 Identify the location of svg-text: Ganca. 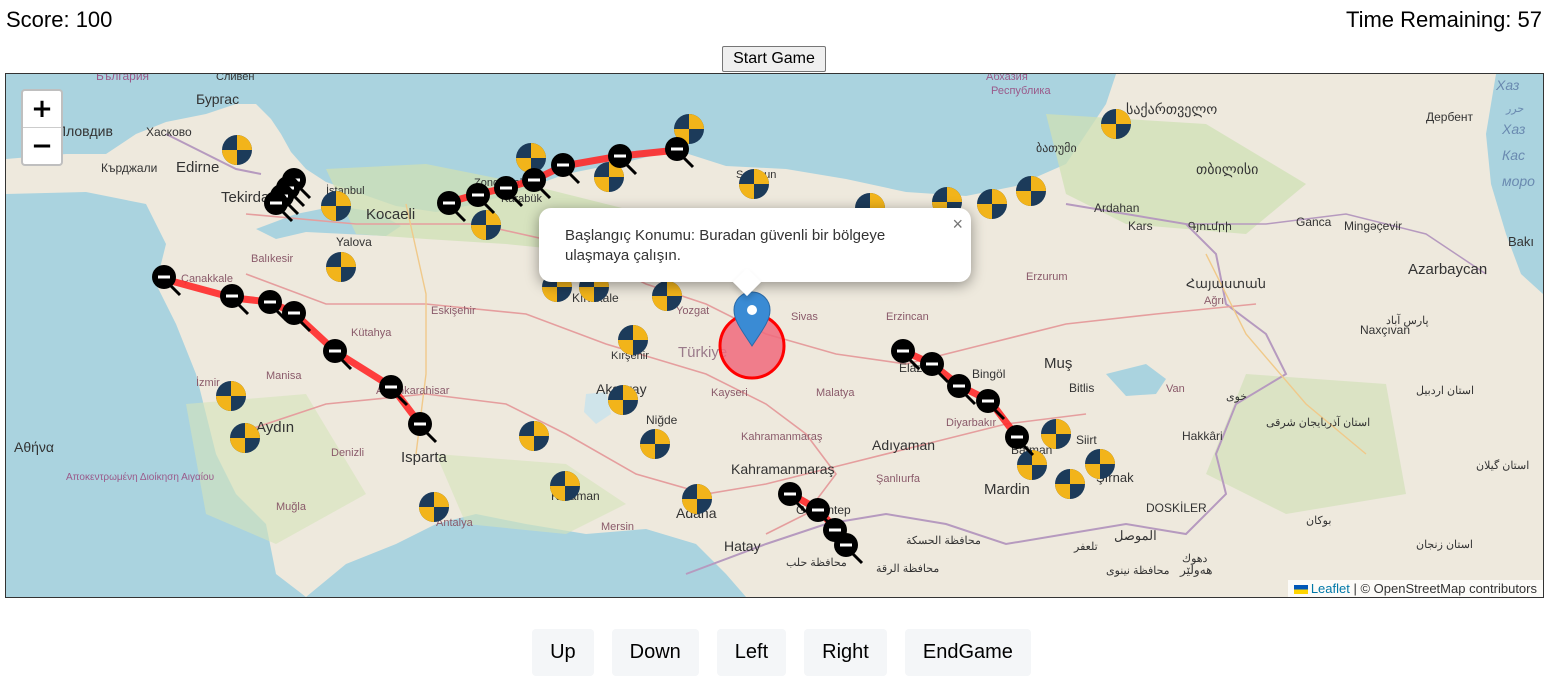
(1314, 222).